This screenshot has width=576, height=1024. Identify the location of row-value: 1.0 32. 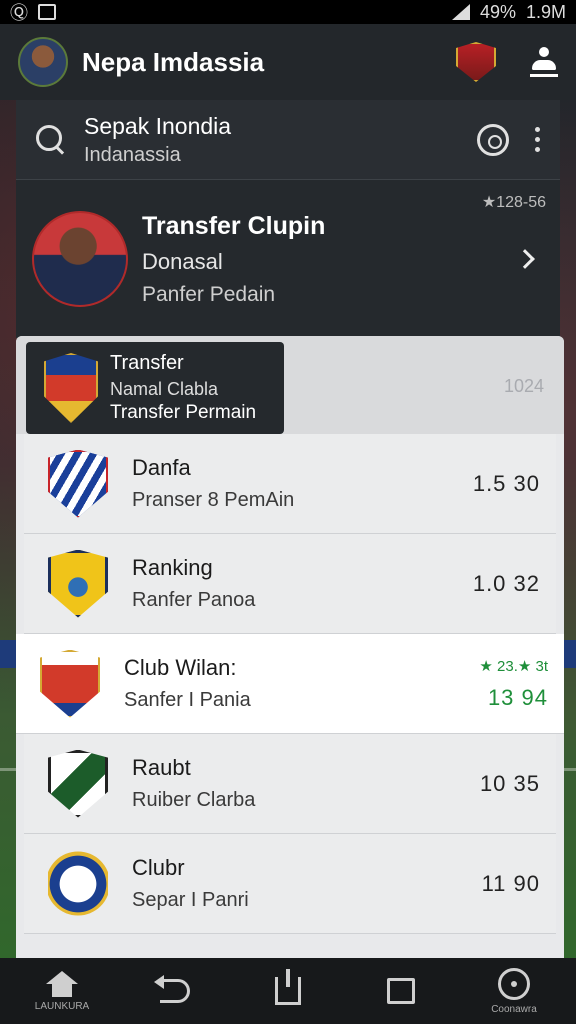
(506, 583).